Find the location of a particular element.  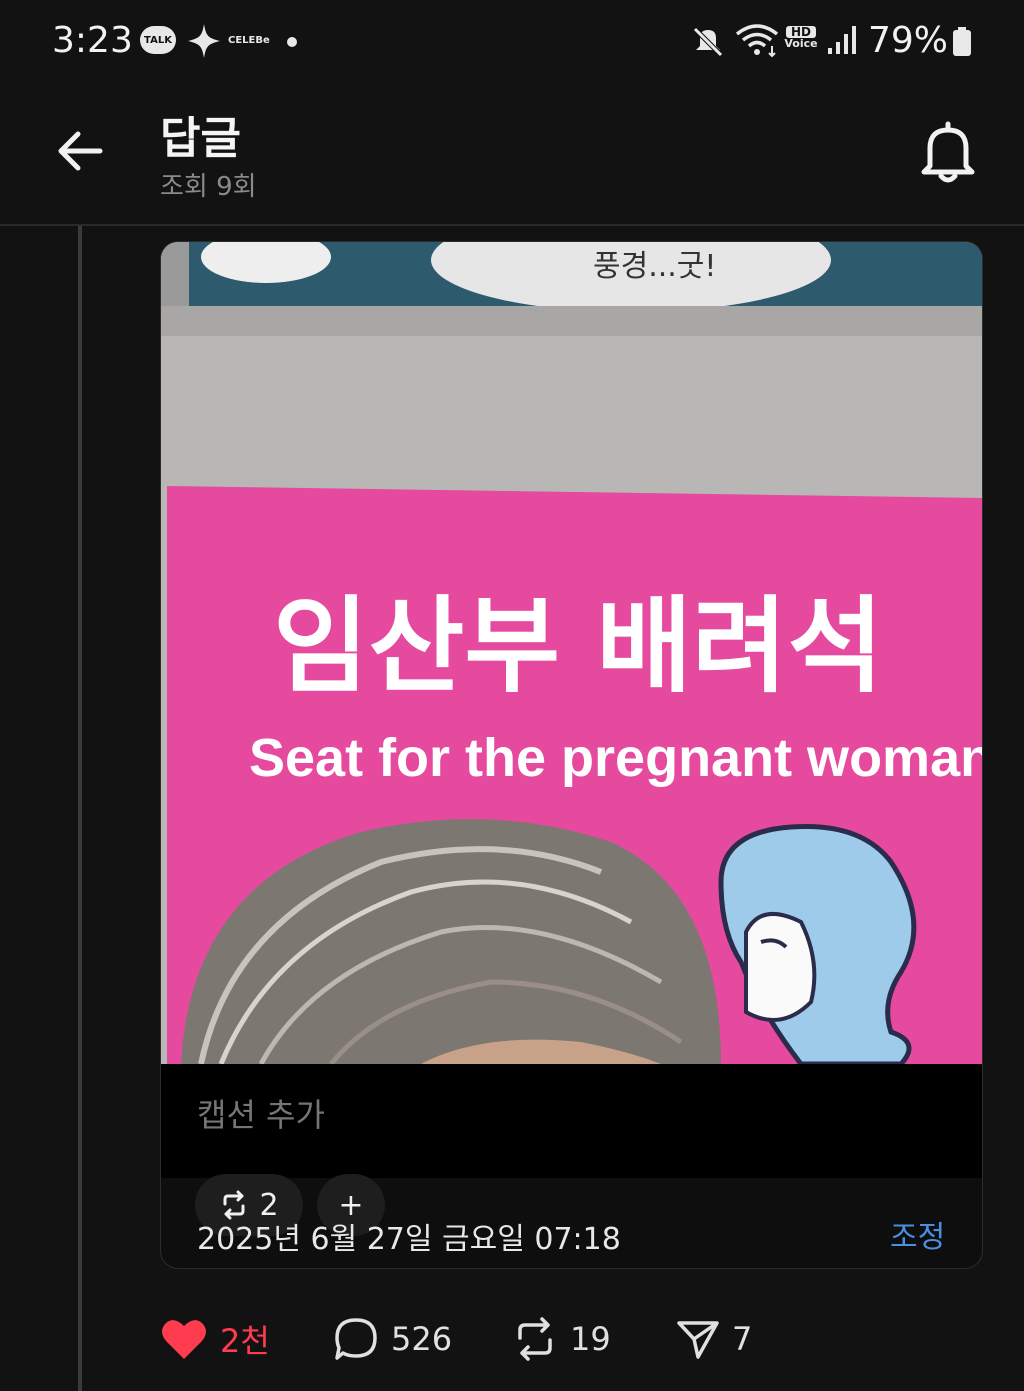

heart-icon is located at coordinates (184, 1339).